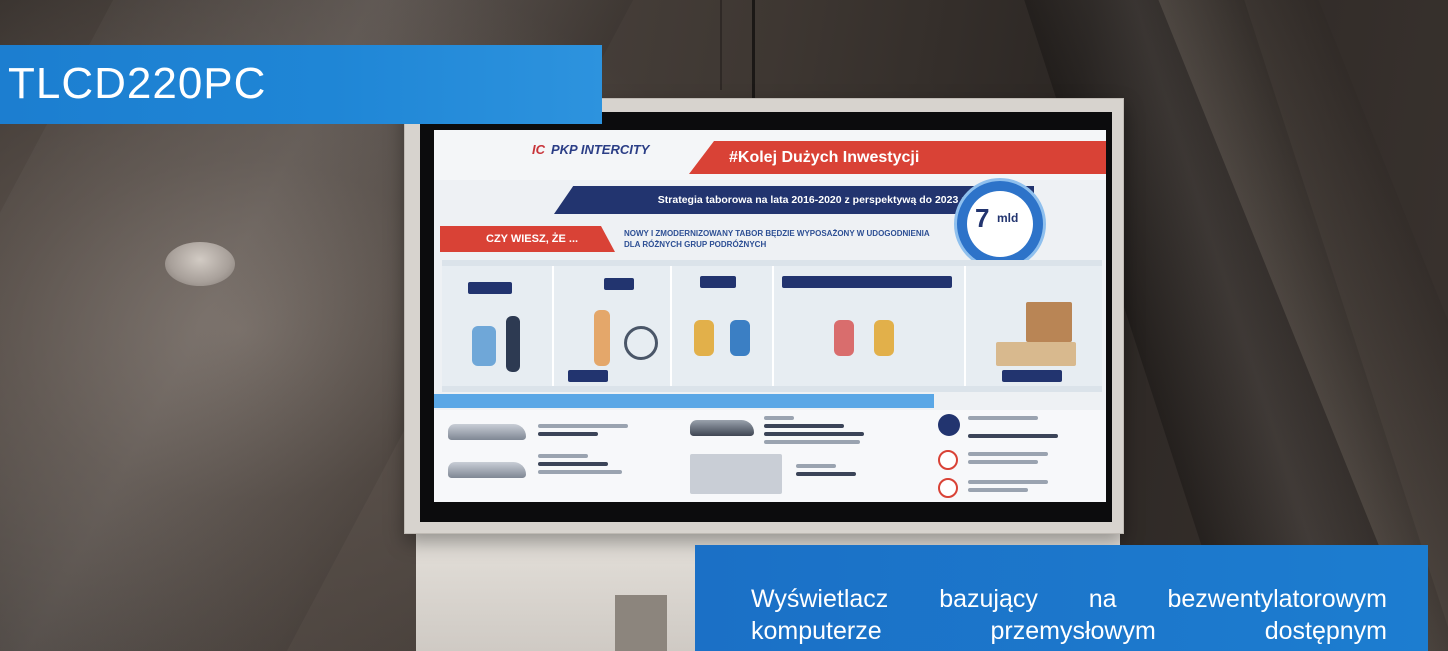 The height and width of the screenshot is (651, 1448). I want to click on ceiling-light, so click(200, 264).